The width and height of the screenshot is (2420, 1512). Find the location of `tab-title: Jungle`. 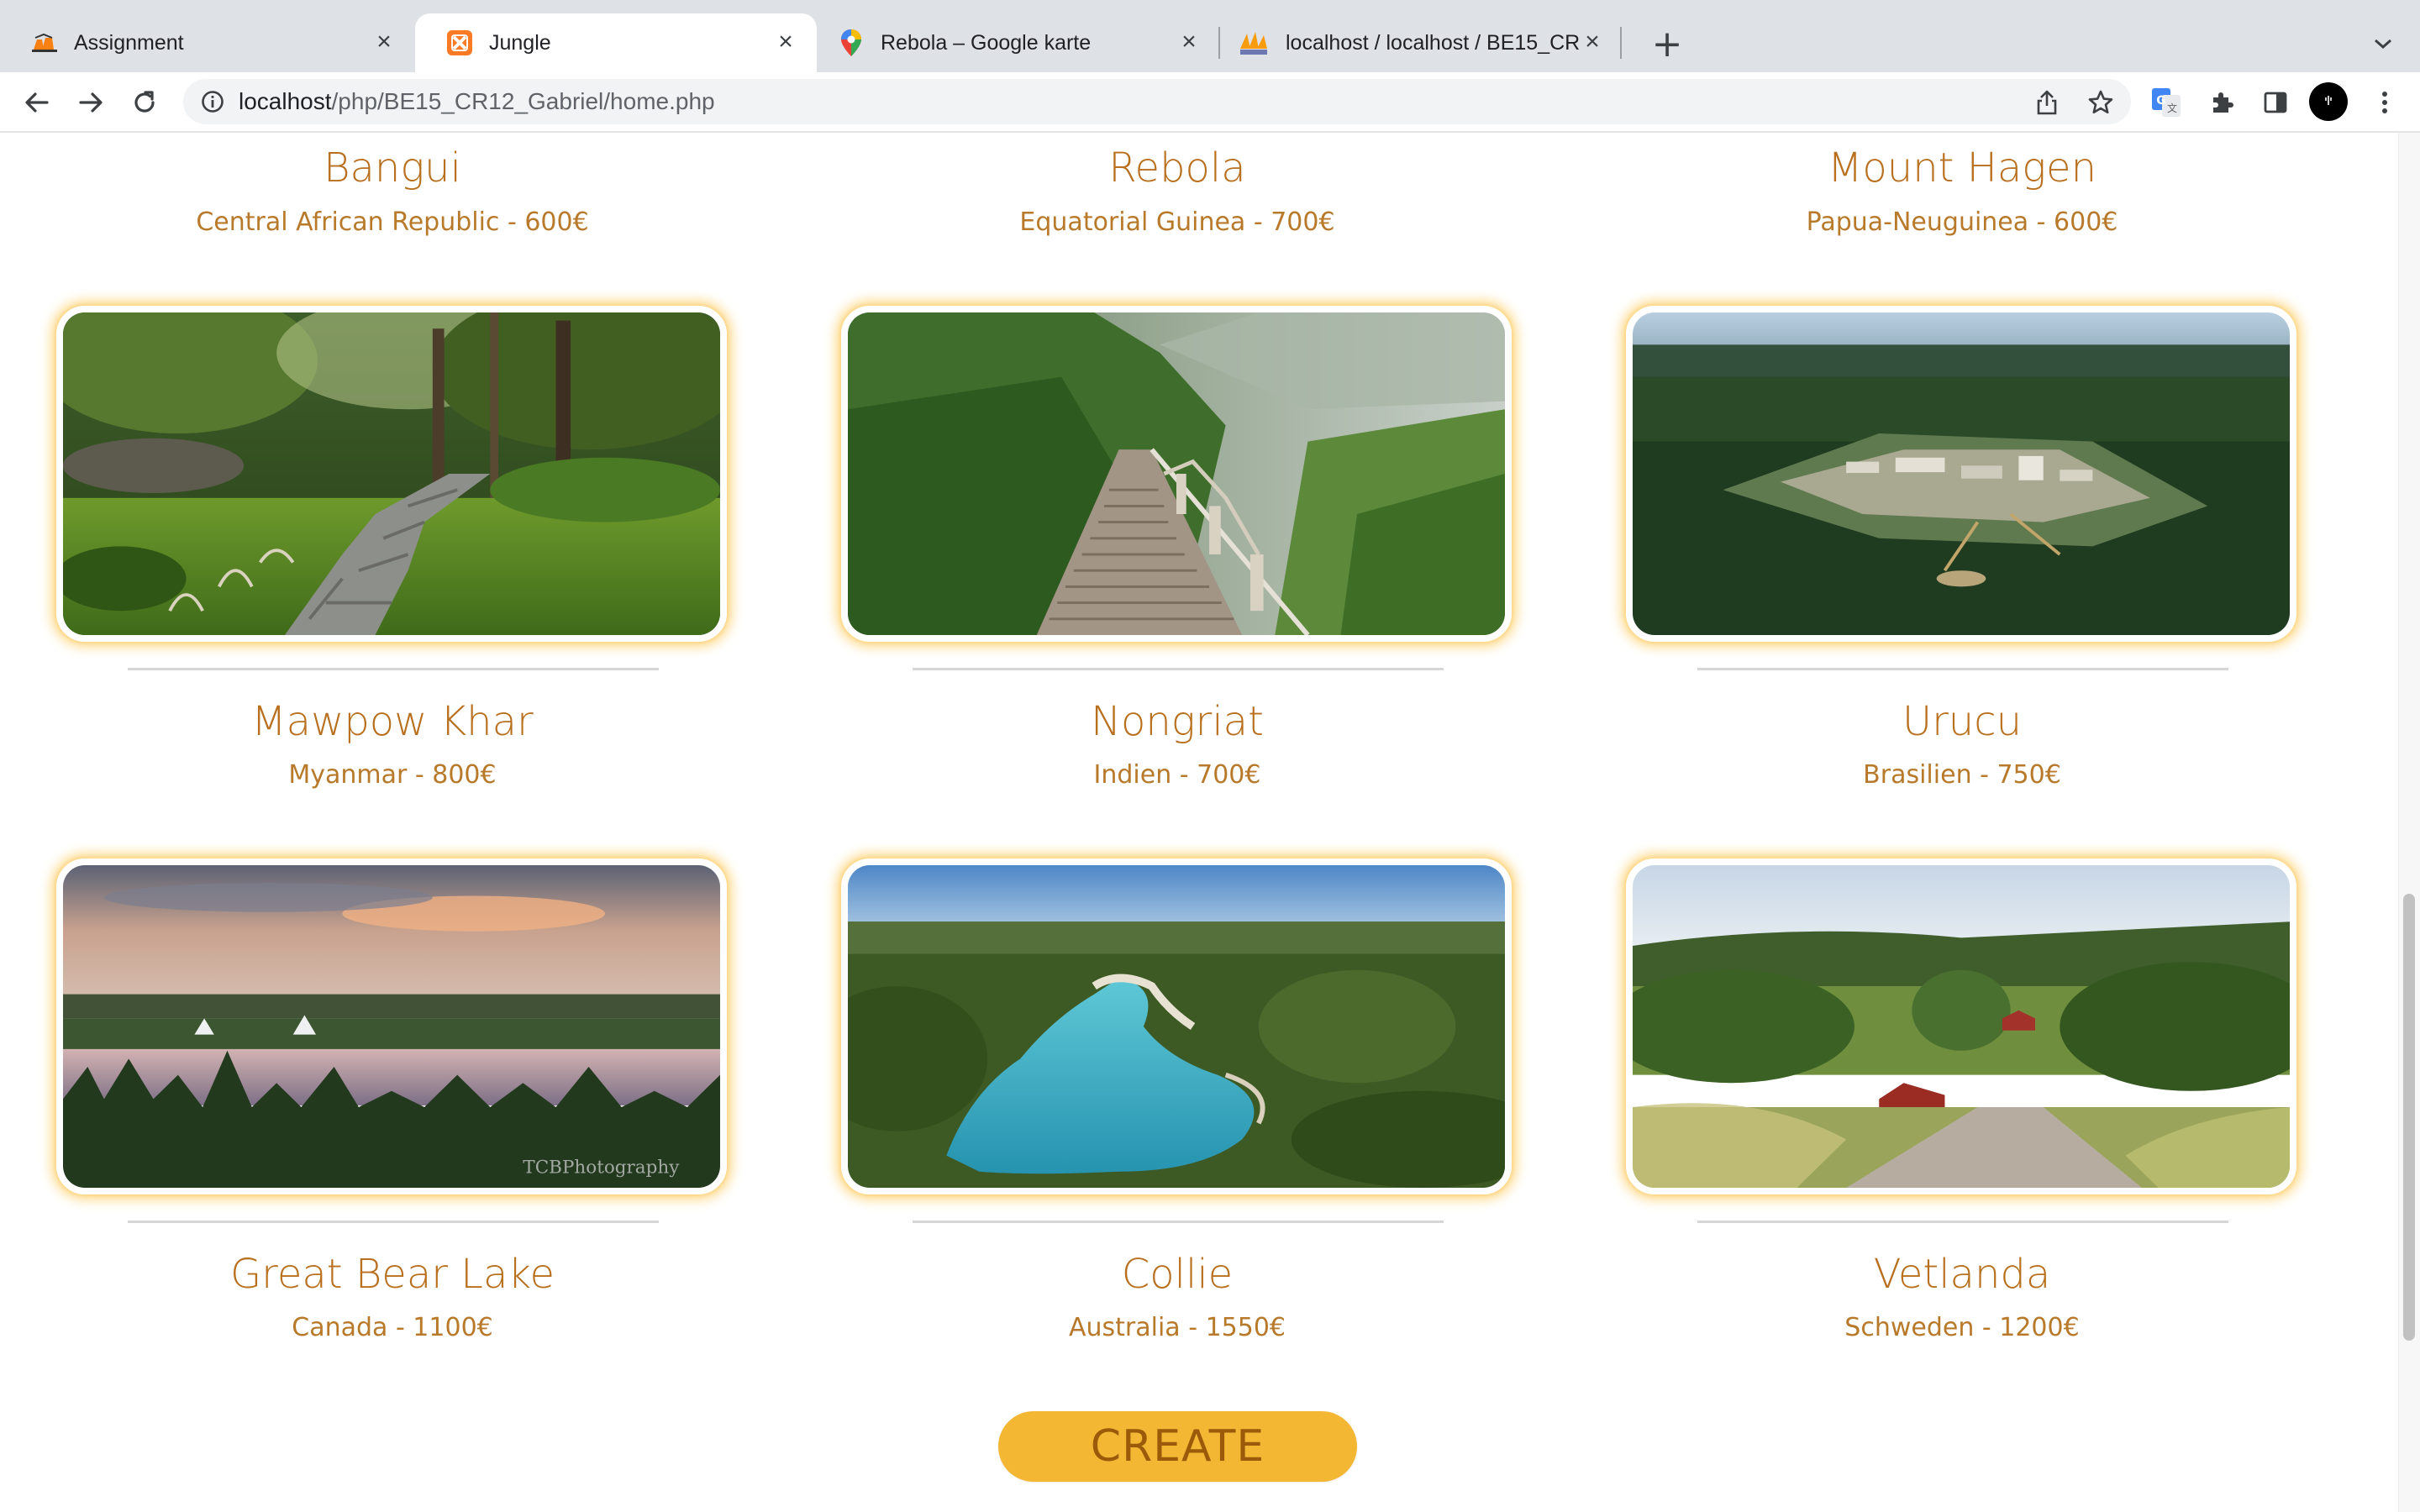

tab-title: Jungle is located at coordinates (520, 42).